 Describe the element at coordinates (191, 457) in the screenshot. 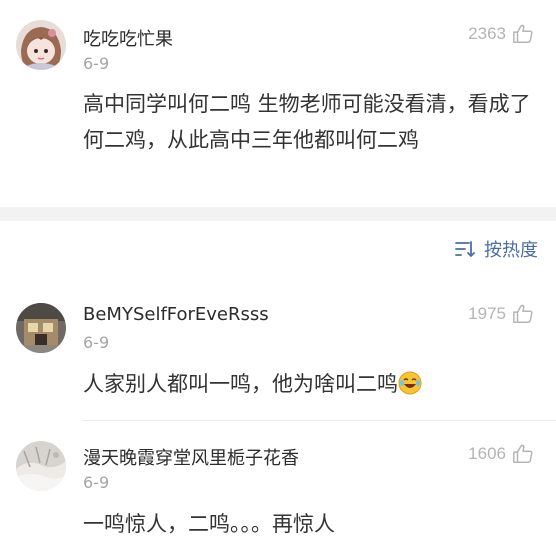

I see `username: 漫天晚霞穿堂风里栀子花香` at that location.